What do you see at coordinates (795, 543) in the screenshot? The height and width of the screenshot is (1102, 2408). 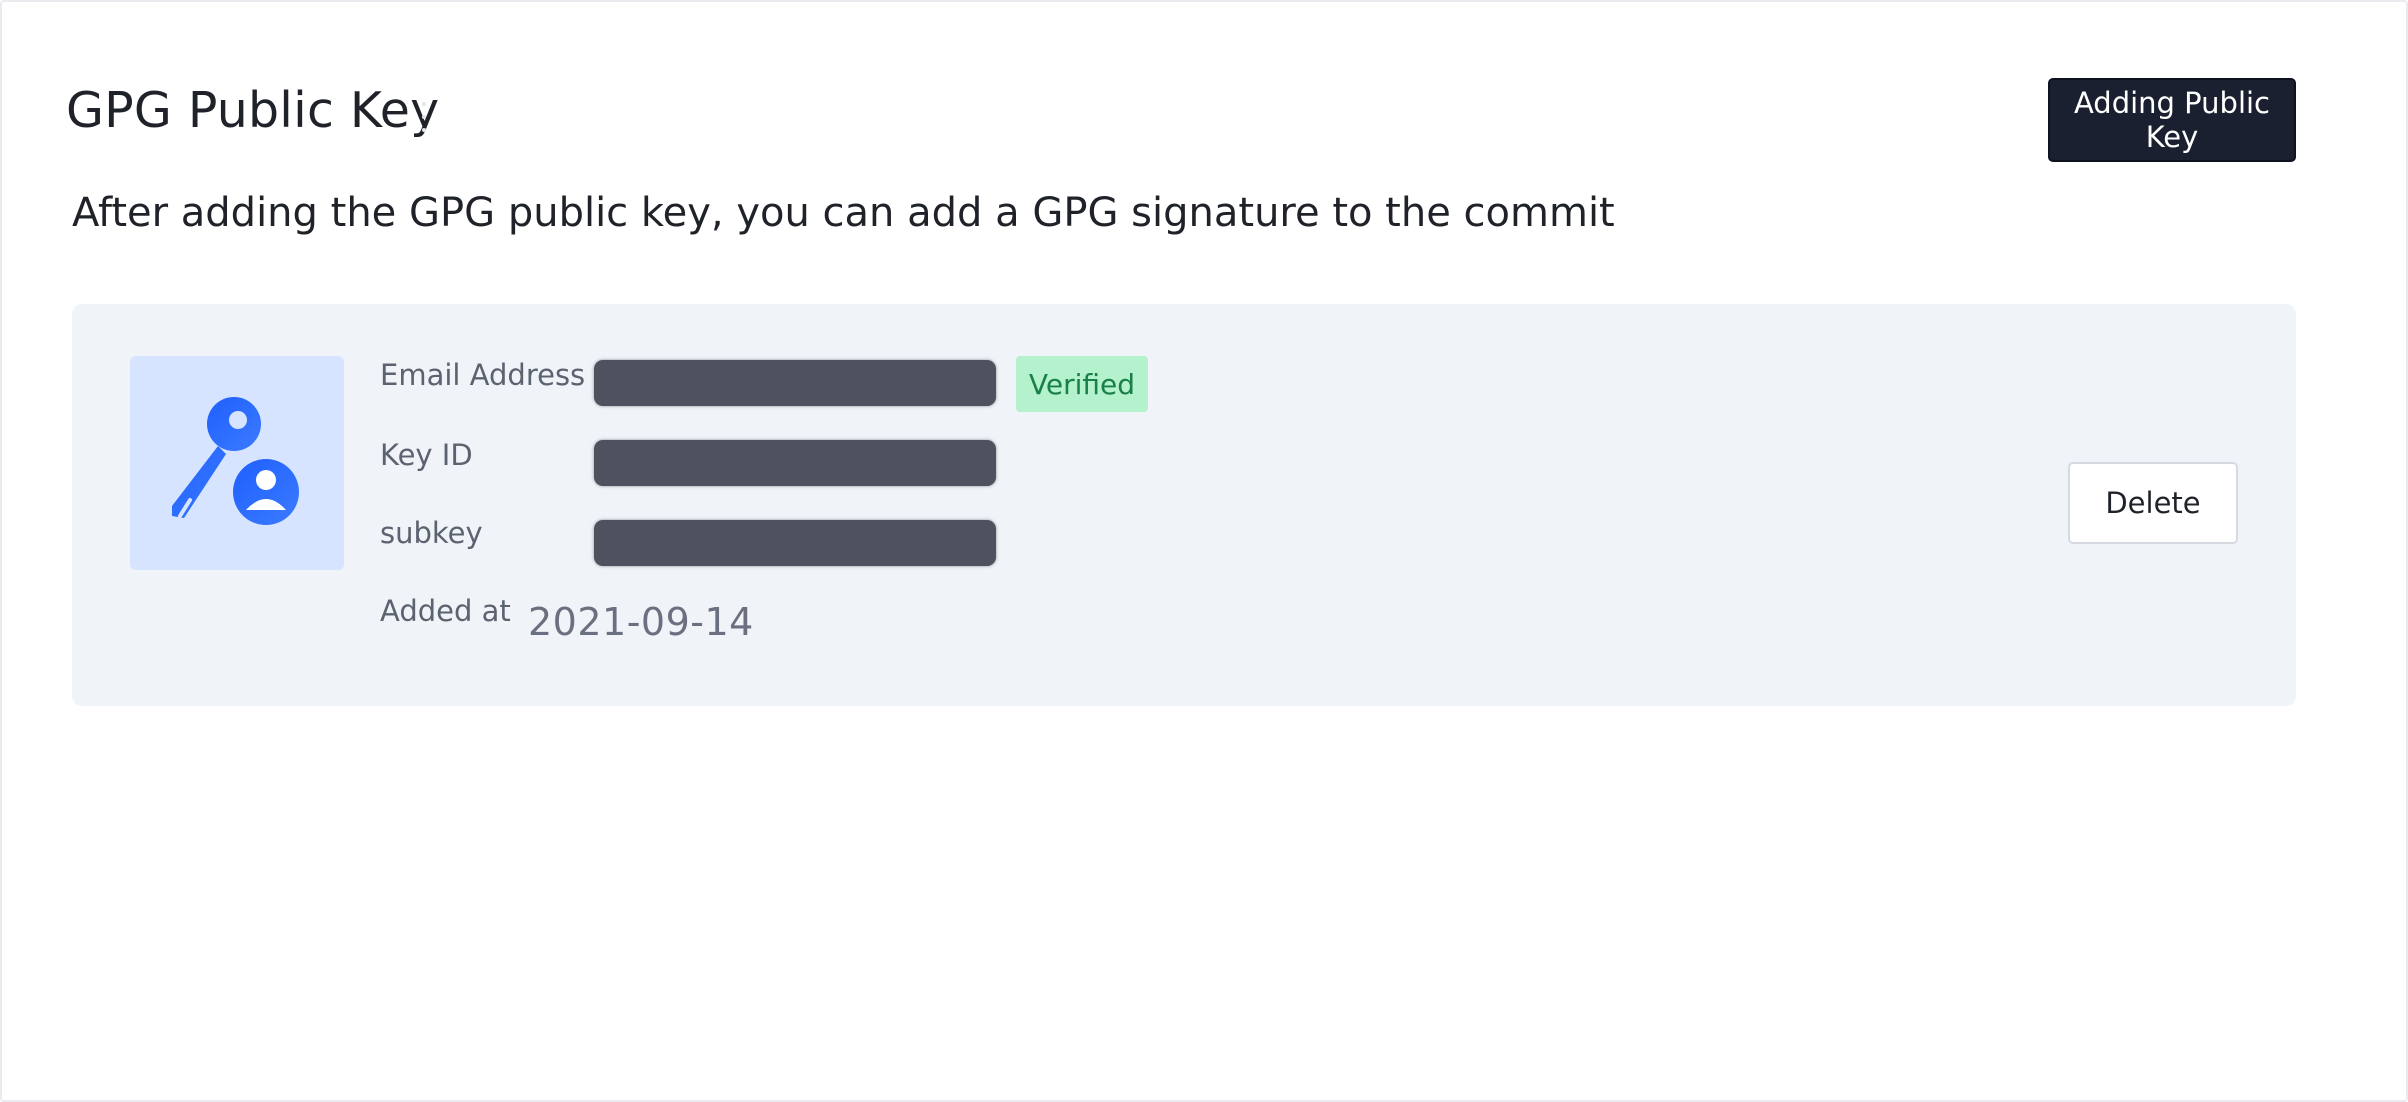 I see `subkey-value-masked` at bounding box center [795, 543].